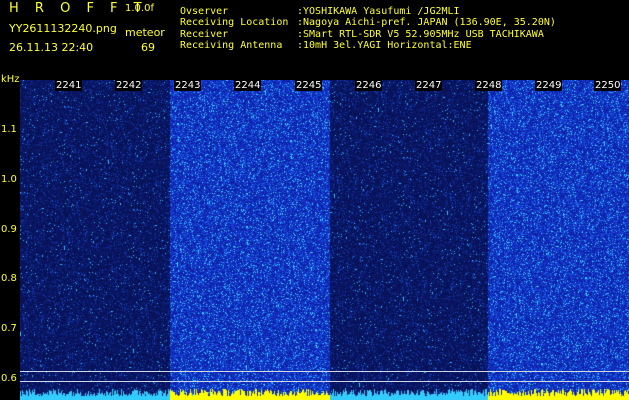  What do you see at coordinates (384, 45) in the screenshot?
I see `info-value-antenna: :10mH 3el.YAGI Horizontal:ENE` at bounding box center [384, 45].